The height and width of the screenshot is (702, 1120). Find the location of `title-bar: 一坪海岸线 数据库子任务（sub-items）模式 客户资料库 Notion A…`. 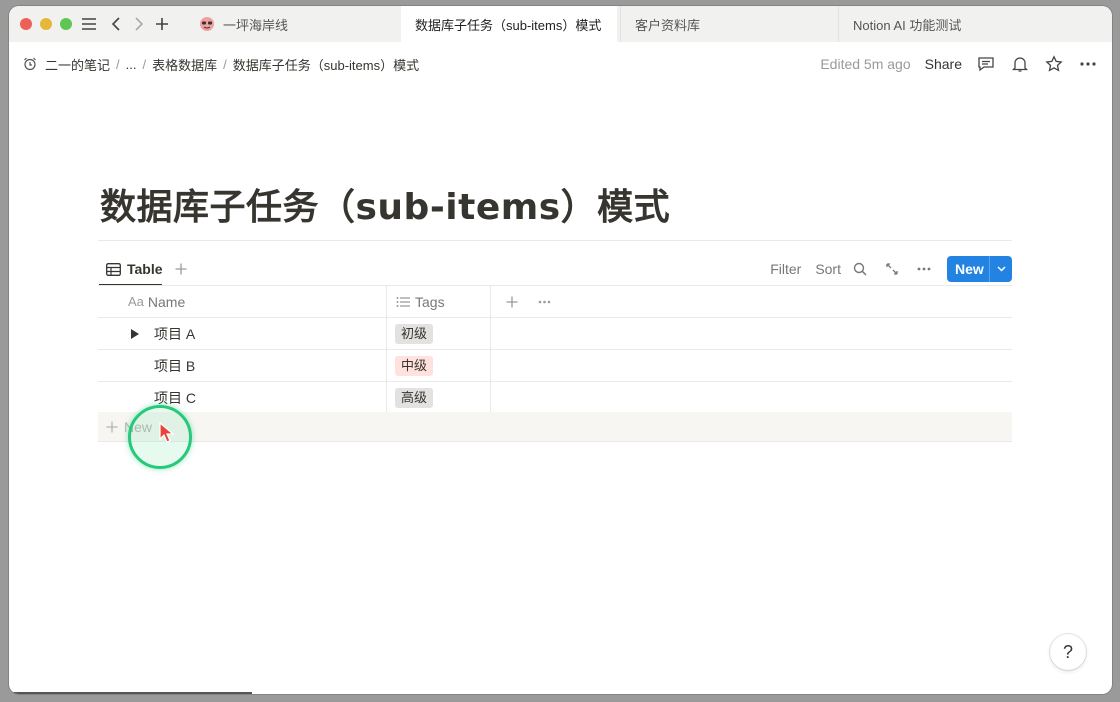

title-bar: 一坪海岸线 数据库子任务（sub-items）模式 客户资料库 Notion A… is located at coordinates (560, 24).